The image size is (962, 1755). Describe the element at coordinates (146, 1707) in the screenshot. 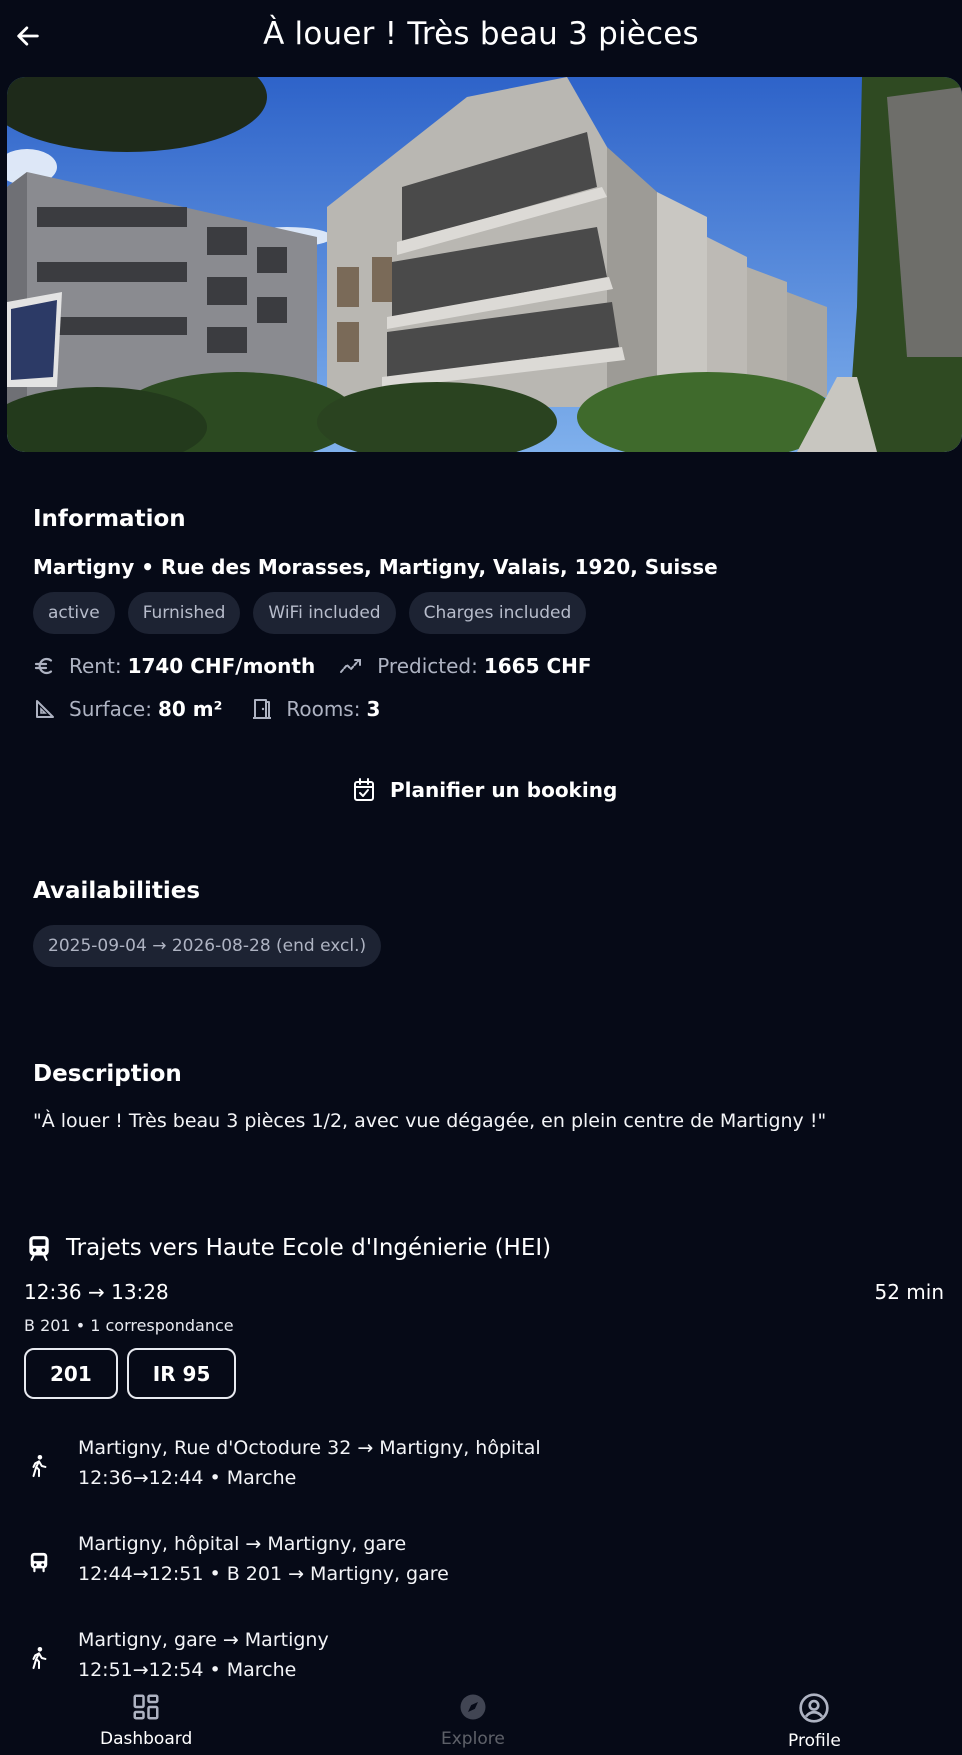

I see `dashboard-icon` at that location.